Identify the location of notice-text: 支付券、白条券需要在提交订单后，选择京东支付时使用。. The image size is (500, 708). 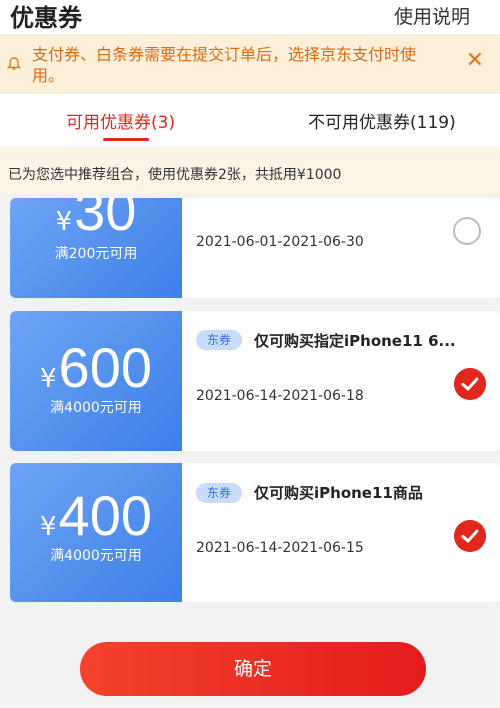
(224, 65).